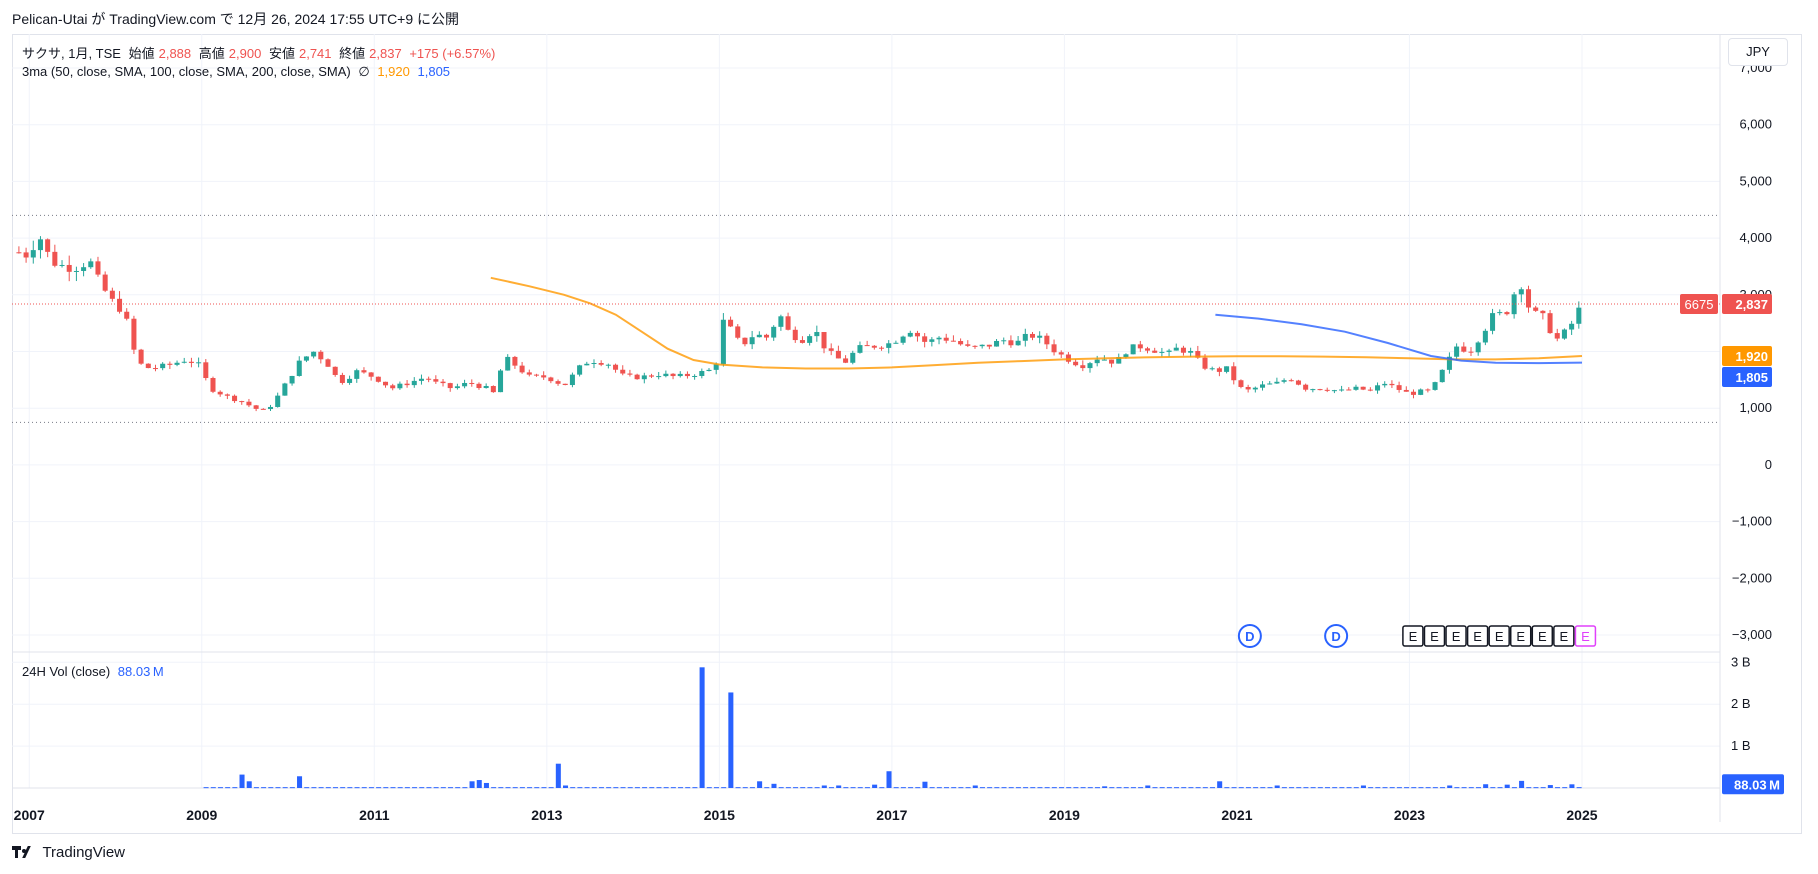  I want to click on ma-value-label: 1,920, so click(1751, 356).